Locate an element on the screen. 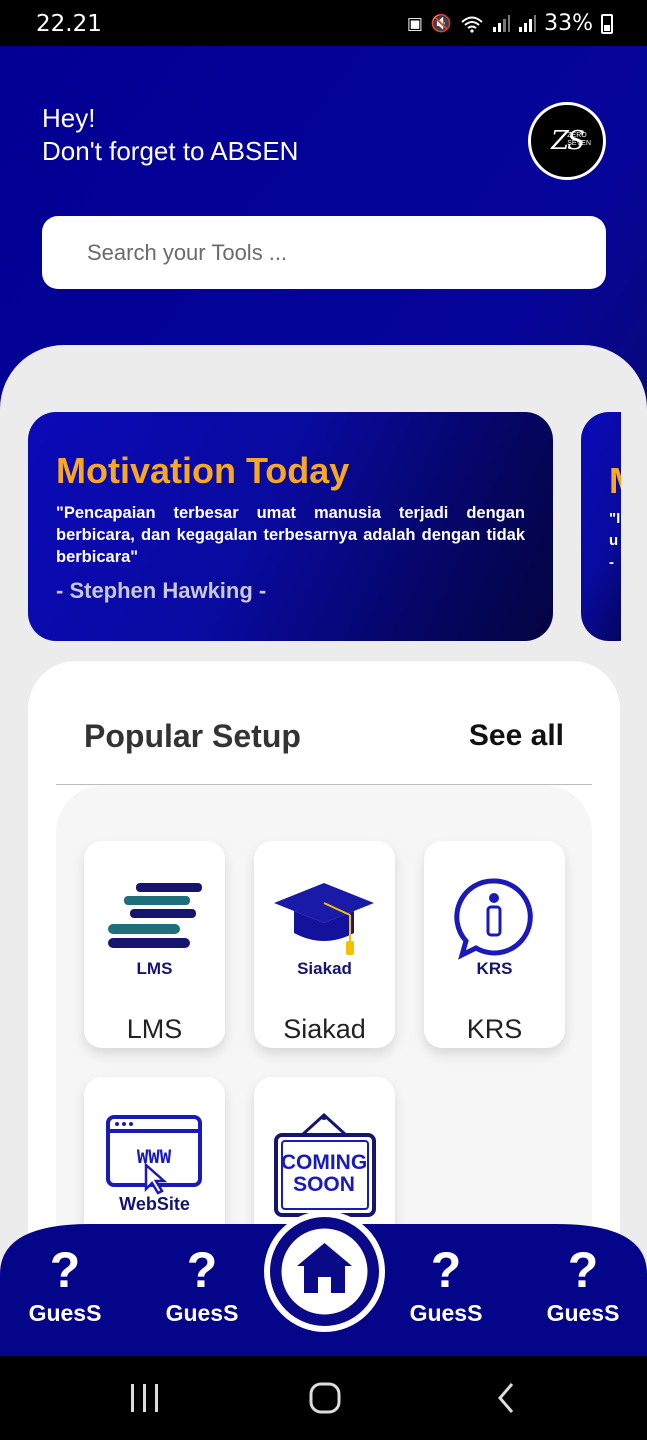 The width and height of the screenshot is (647, 1440). back-icon is located at coordinates (508, 1398).